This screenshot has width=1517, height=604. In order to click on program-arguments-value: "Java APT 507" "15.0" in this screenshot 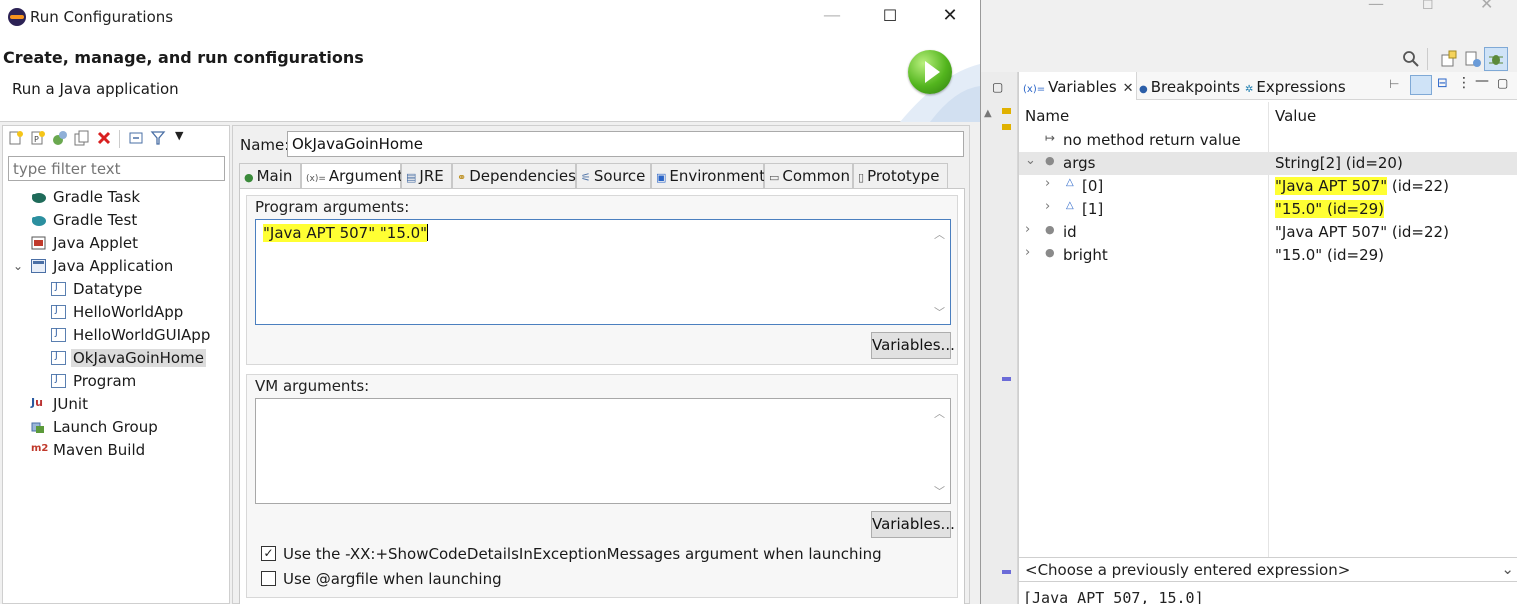, I will do `click(345, 233)`.